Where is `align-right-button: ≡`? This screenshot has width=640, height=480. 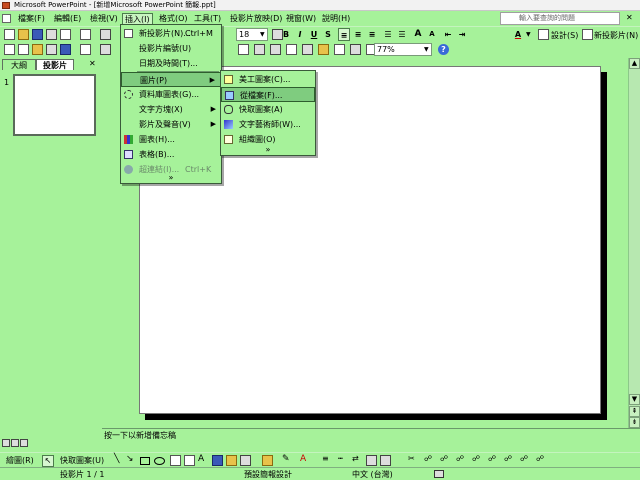
align-right-button: ≡ is located at coordinates (372, 34).